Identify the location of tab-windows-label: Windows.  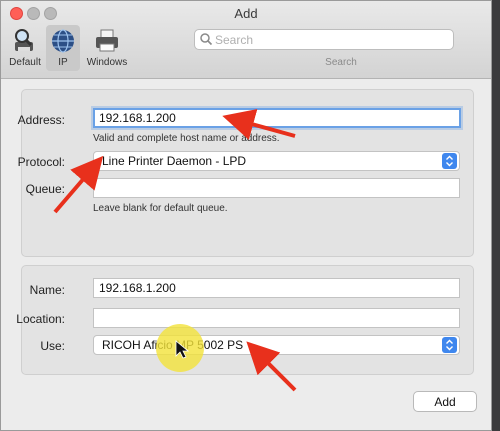
(107, 62).